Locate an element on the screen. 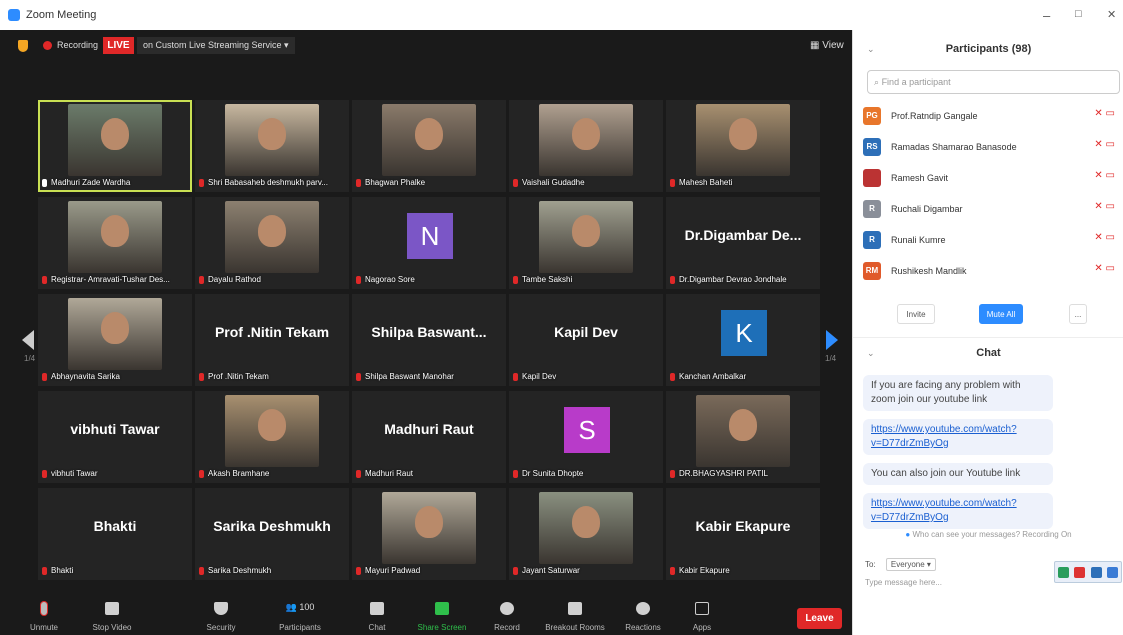 The width and height of the screenshot is (1123, 635). participant-tile: vibhuti Tawar vibhuti Tawar is located at coordinates (115, 437).